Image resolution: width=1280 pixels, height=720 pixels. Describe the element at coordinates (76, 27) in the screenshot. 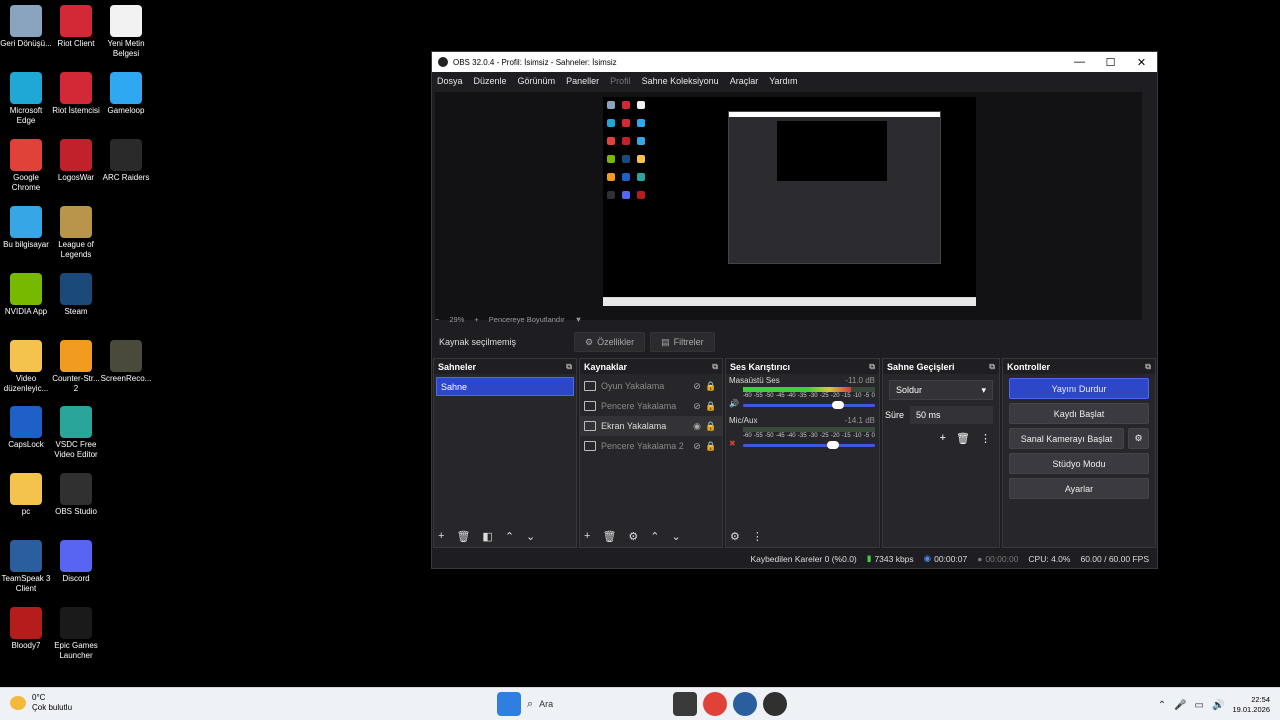

I see `desktop-icon: Riot Client` at that location.